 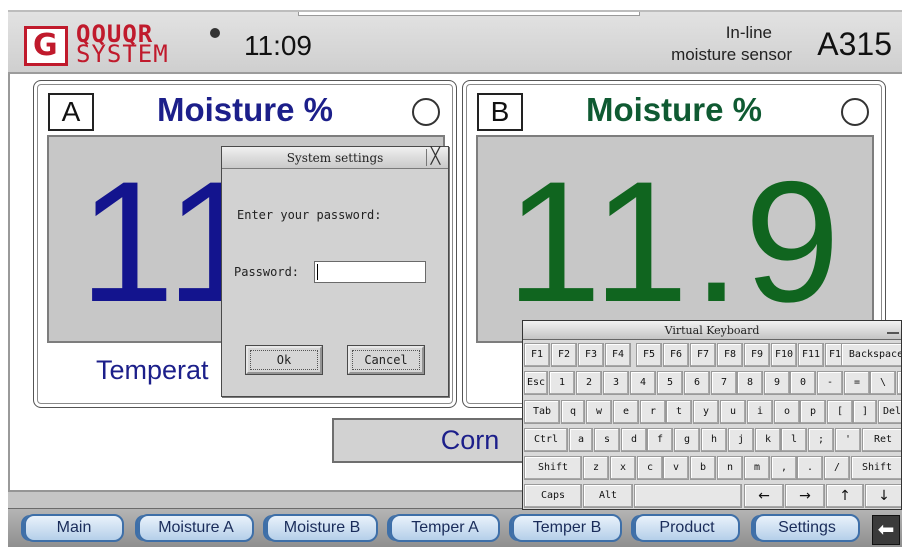 What do you see at coordinates (899, 383) in the screenshot?
I see `key-symbol: `` at bounding box center [899, 383].